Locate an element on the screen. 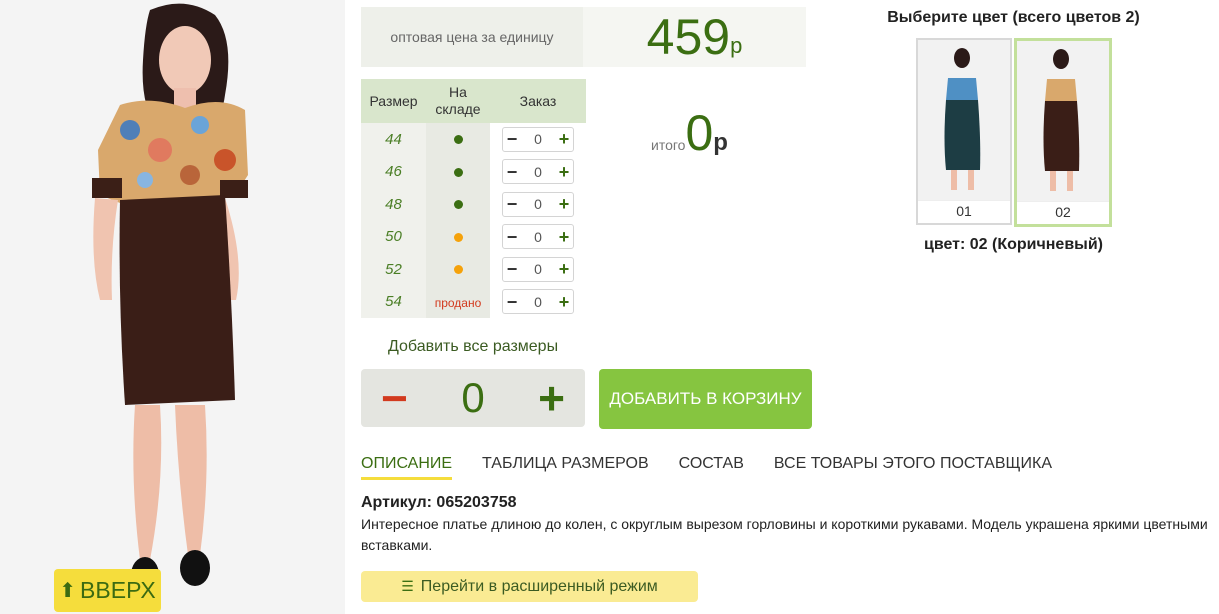 Image resolution: width=1219 pixels, height=614 pixels. table-row: 46 − 0 + is located at coordinates (473, 171).